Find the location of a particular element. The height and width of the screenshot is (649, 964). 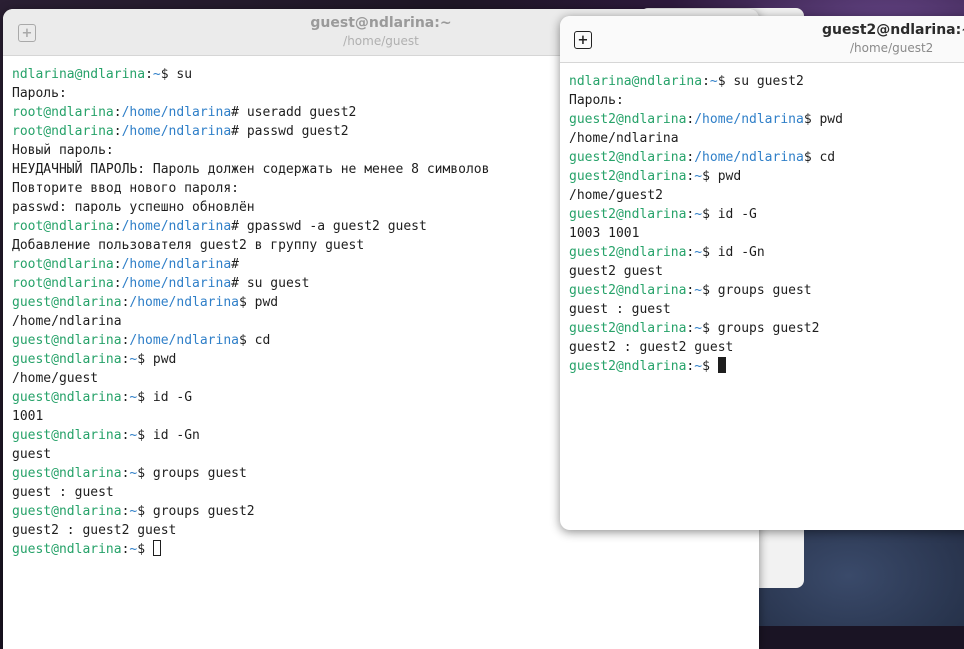

output-line: 1003 1001 is located at coordinates (604, 233).